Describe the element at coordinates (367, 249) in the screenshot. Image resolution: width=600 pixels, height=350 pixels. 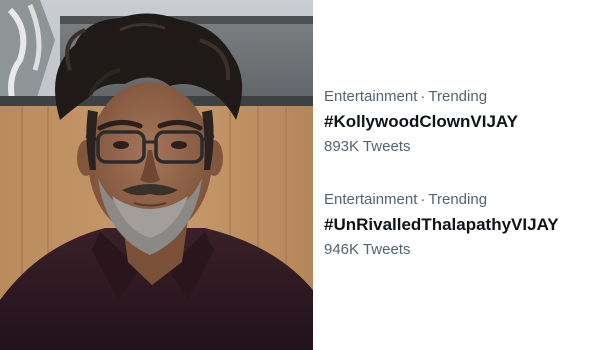
I see `trend-tweet-count: 946K Tweets` at that location.